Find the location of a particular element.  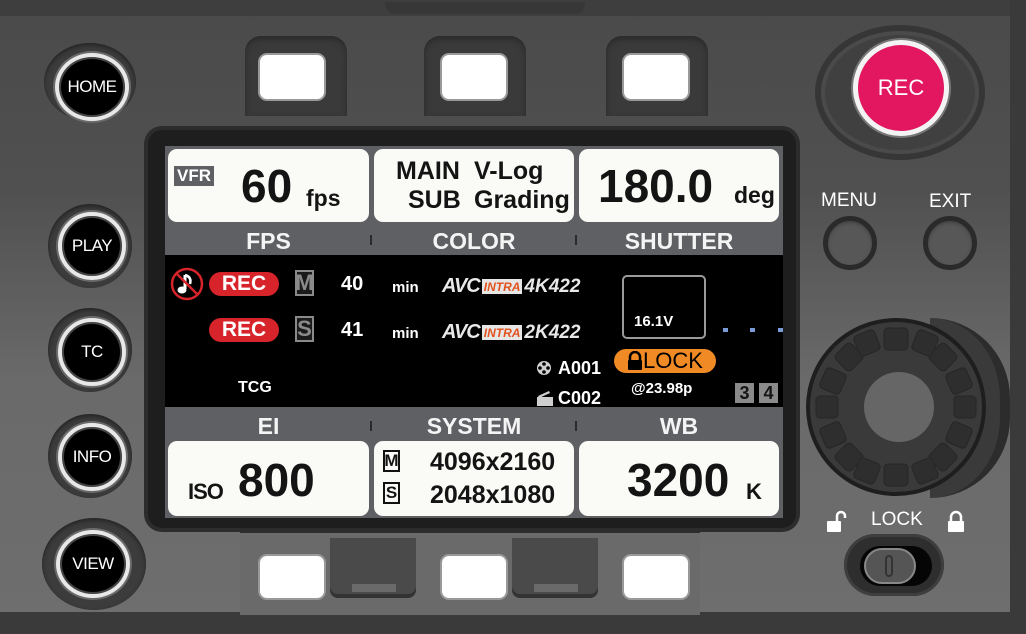

wb-tile: 3200 K is located at coordinates (679, 478).